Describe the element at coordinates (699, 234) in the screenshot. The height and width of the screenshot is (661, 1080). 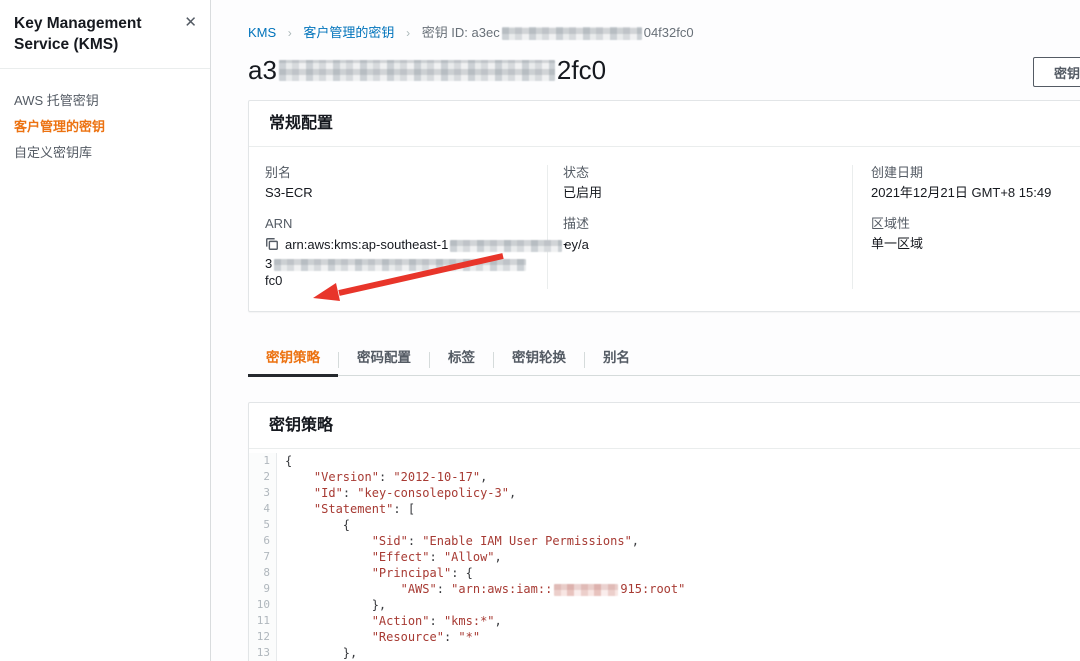
I see `field-description: 描述 -` at that location.